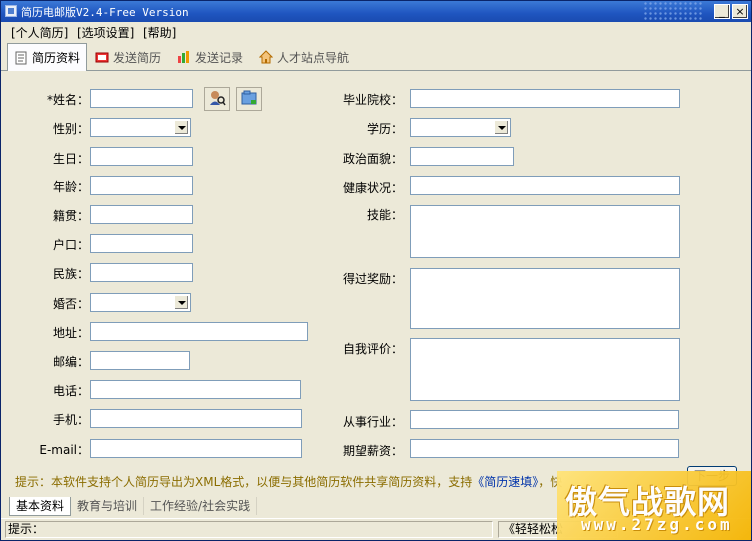 The height and width of the screenshot is (541, 752). I want to click on folder-icon, so click(249, 99).